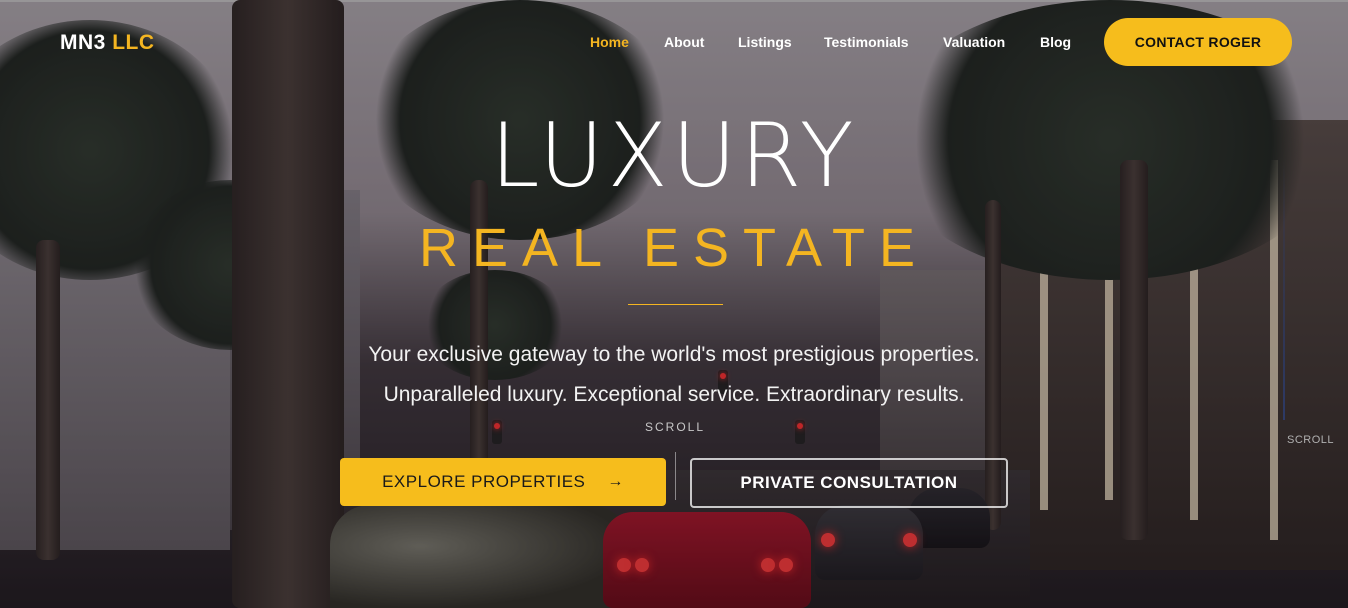 The image size is (1348, 608). I want to click on contact-button: CONTACT ROGER, so click(1198, 42).